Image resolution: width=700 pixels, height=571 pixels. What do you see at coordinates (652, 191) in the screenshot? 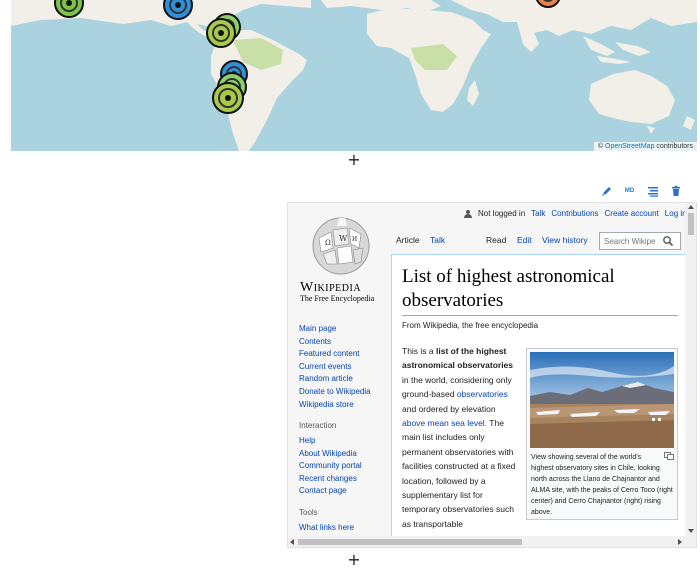
I see `align-icon` at bounding box center [652, 191].